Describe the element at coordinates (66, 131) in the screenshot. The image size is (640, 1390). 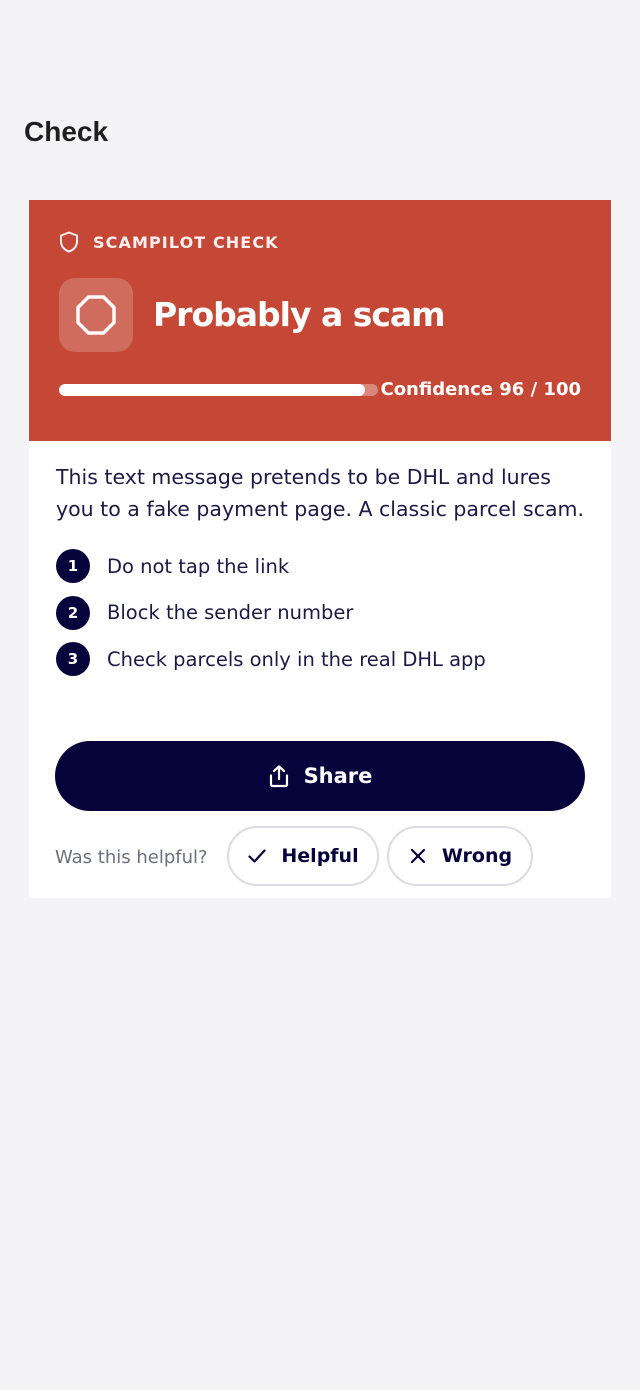
I see `page-title: Check` at that location.